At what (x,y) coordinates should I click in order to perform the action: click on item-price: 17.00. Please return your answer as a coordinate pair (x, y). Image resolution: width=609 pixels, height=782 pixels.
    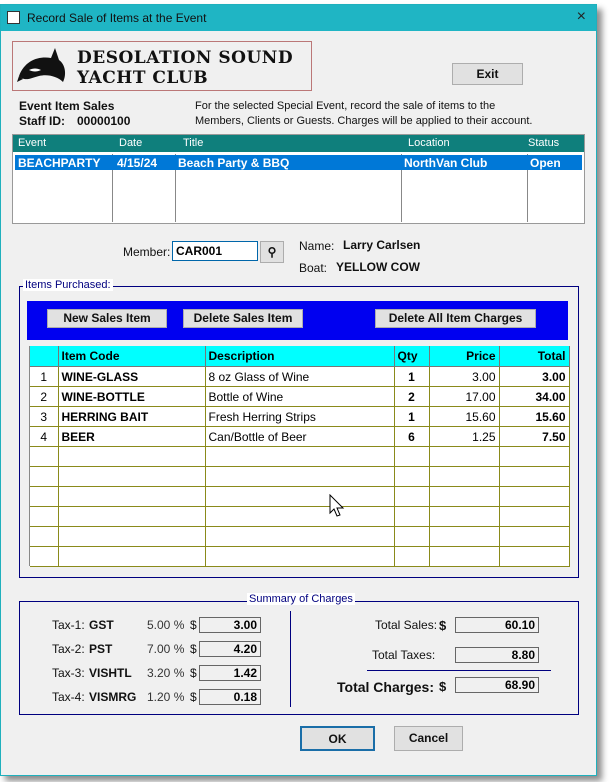
    Looking at the image, I should click on (464, 396).